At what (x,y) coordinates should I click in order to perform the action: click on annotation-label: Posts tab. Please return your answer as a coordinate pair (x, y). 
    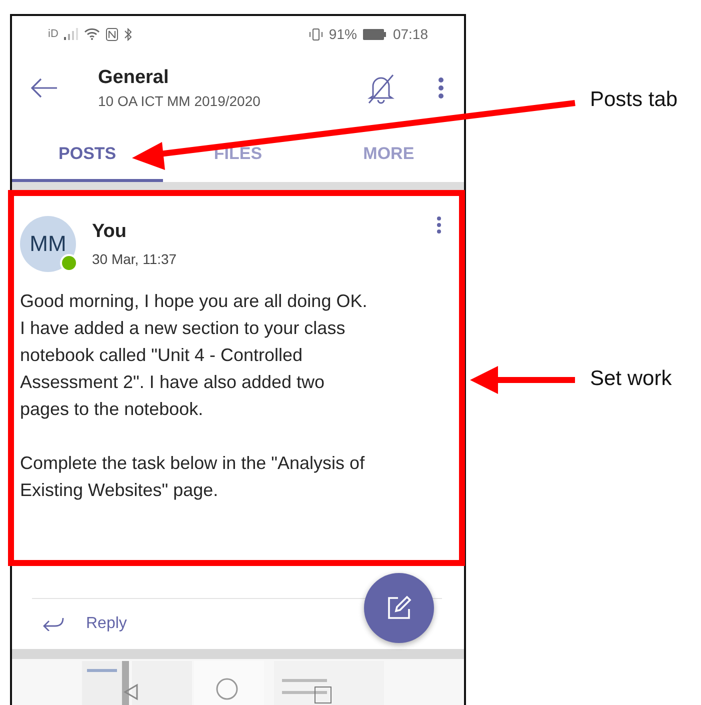
    Looking at the image, I should click on (634, 100).